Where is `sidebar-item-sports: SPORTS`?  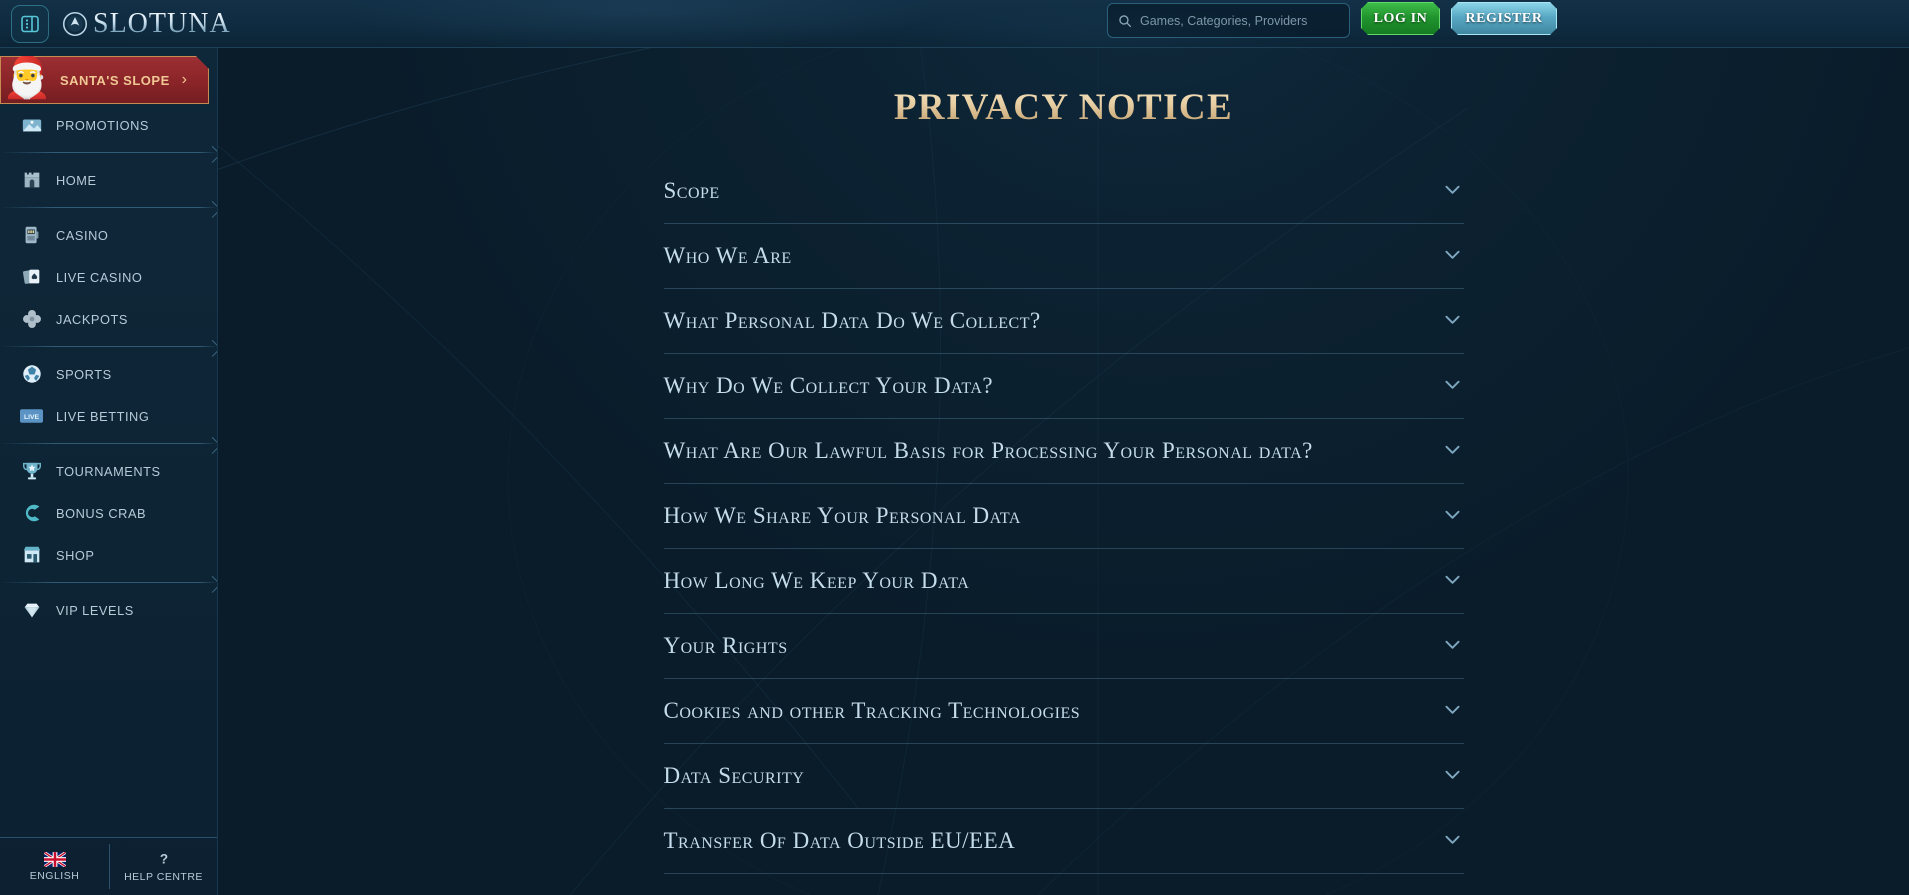 sidebar-item-sports: SPORTS is located at coordinates (108, 374).